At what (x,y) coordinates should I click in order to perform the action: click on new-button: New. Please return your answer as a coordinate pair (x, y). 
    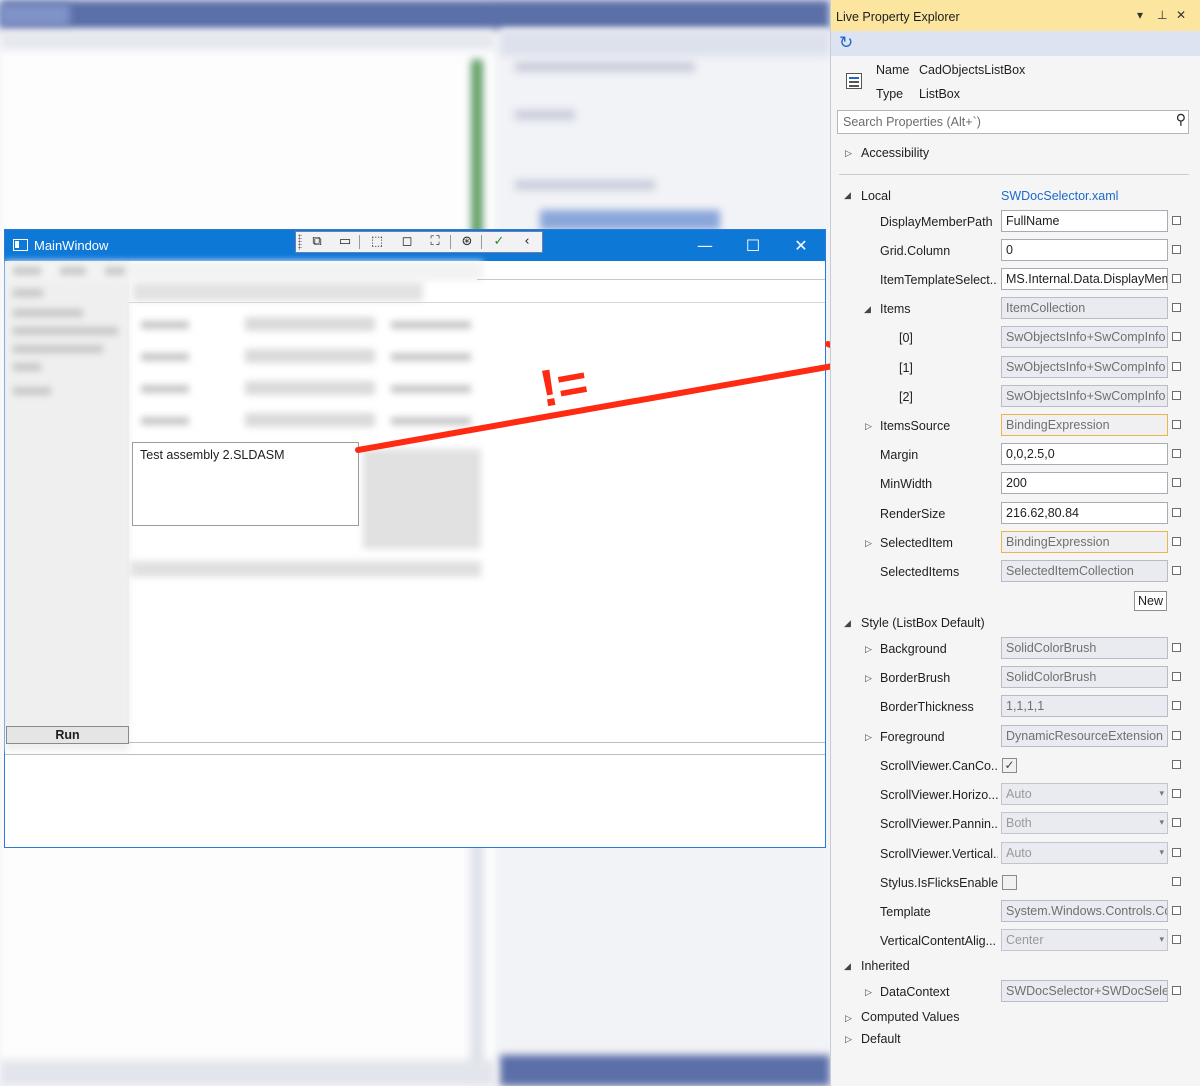
    Looking at the image, I should click on (1150, 601).